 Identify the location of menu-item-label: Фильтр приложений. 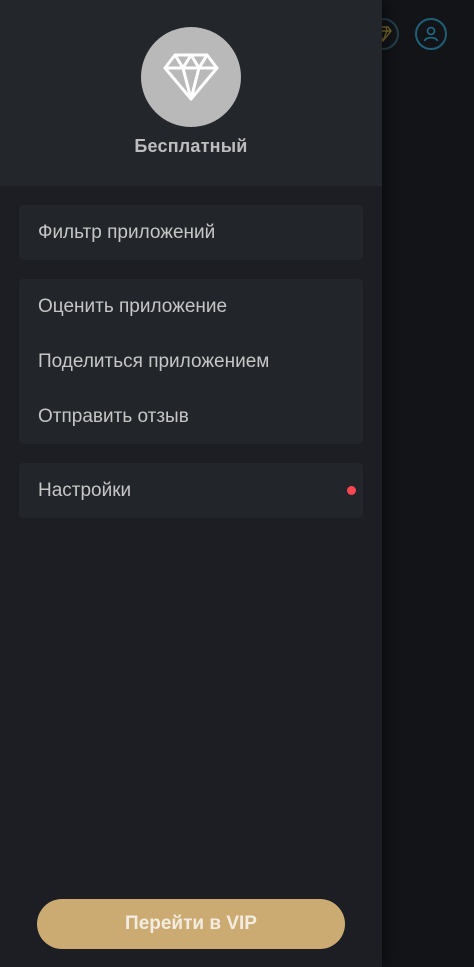
(127, 232).